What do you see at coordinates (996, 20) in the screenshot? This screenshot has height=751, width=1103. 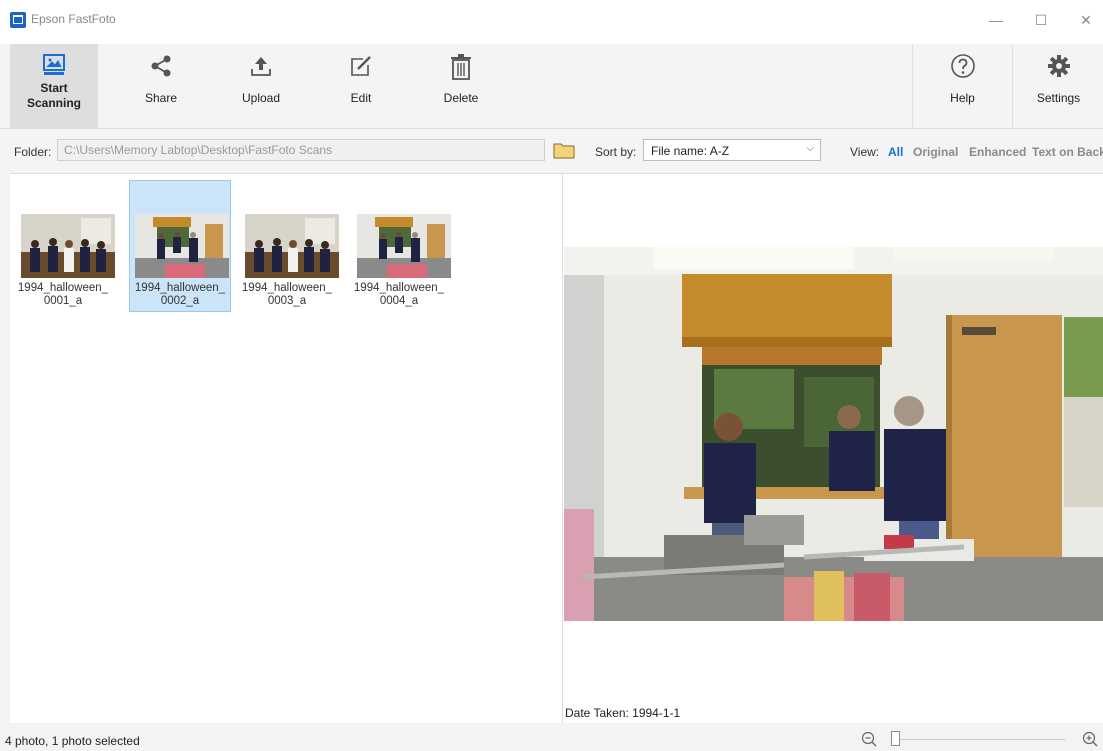 I see `minimize-button: —` at bounding box center [996, 20].